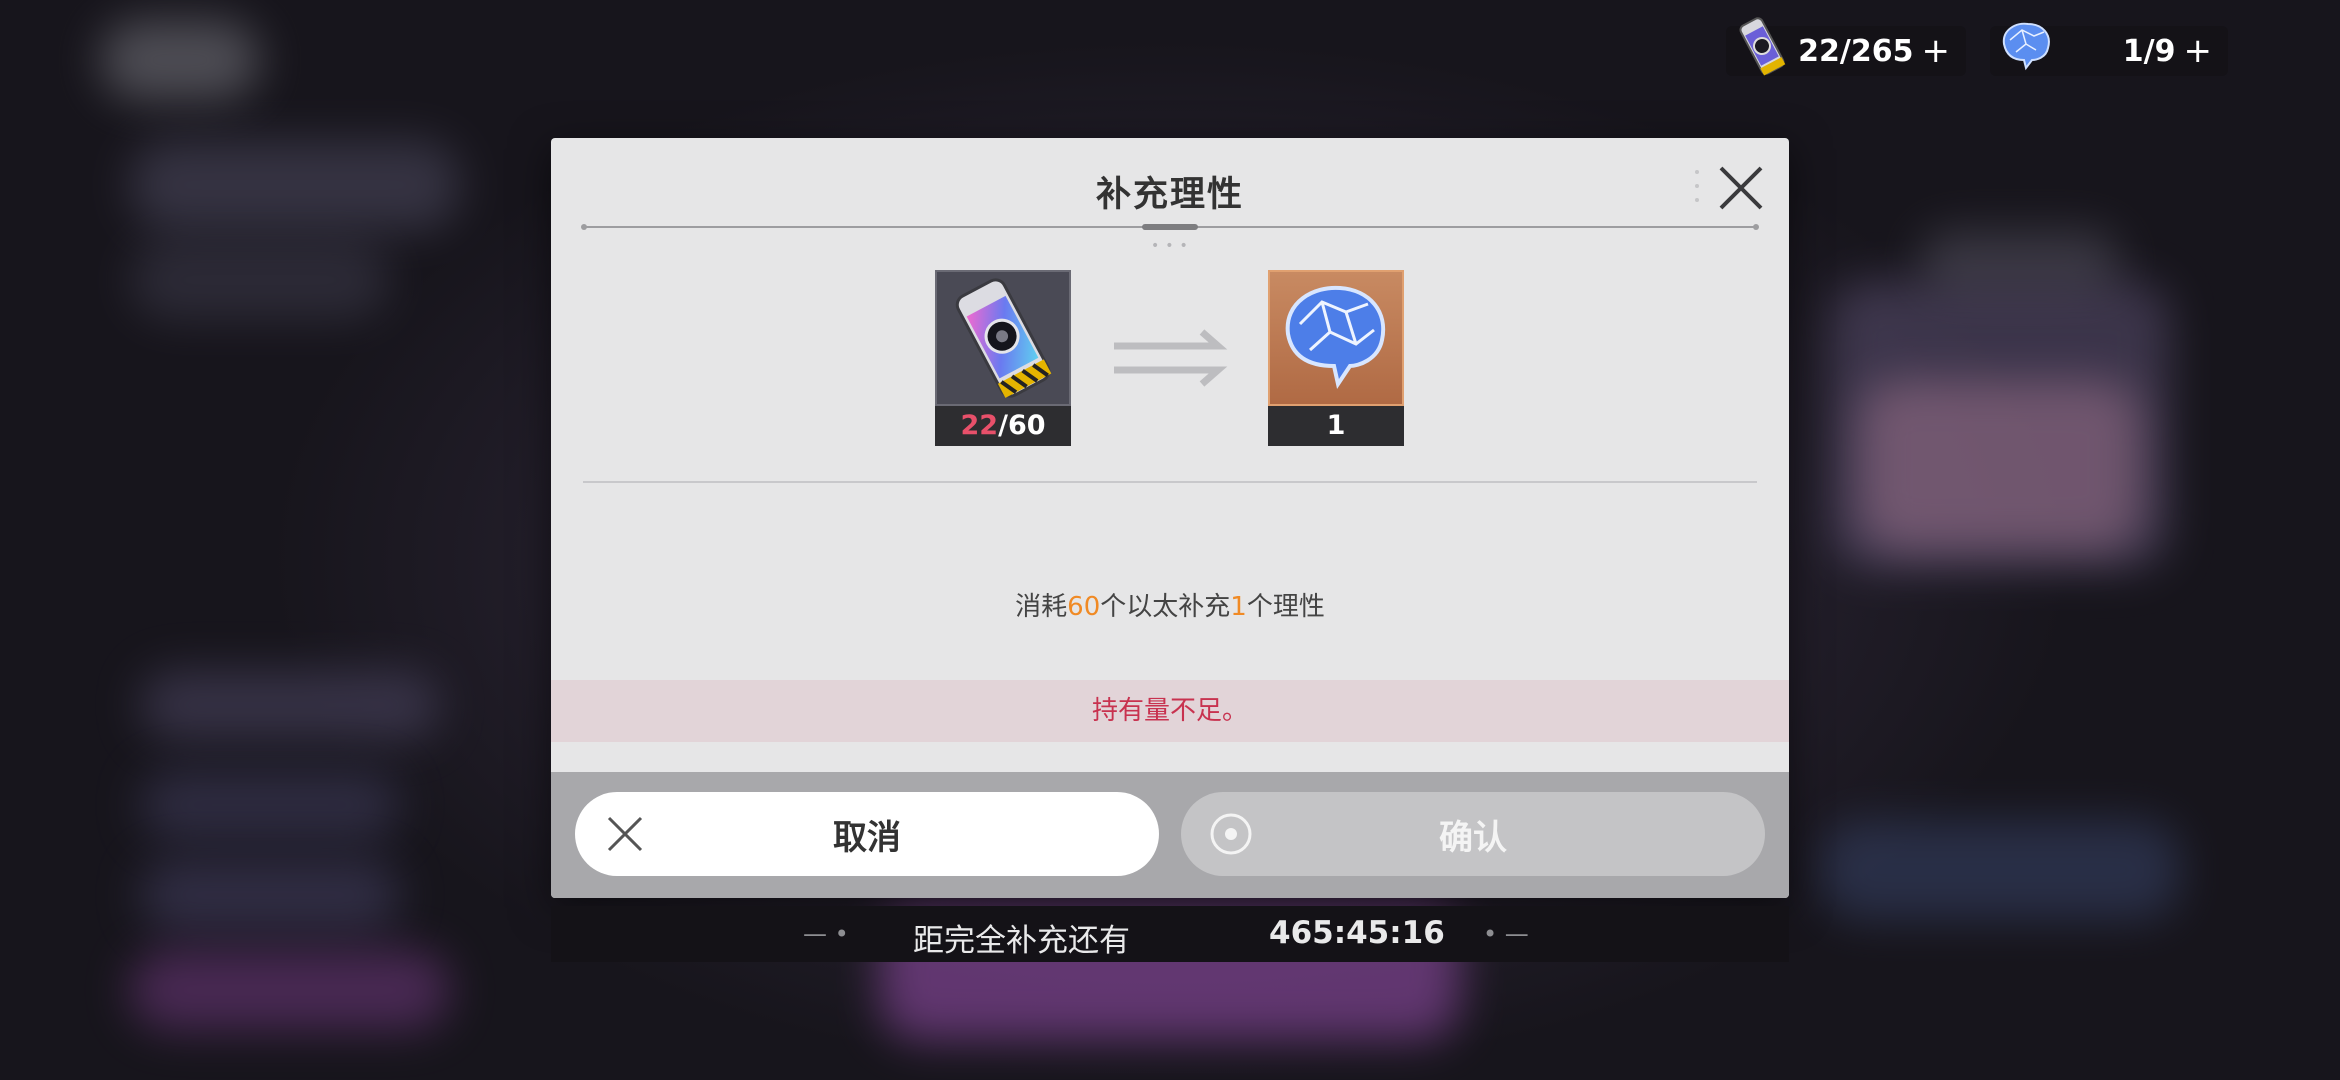  What do you see at coordinates (2198, 51) in the screenshot?
I see `add-sanity-icon: +` at bounding box center [2198, 51].